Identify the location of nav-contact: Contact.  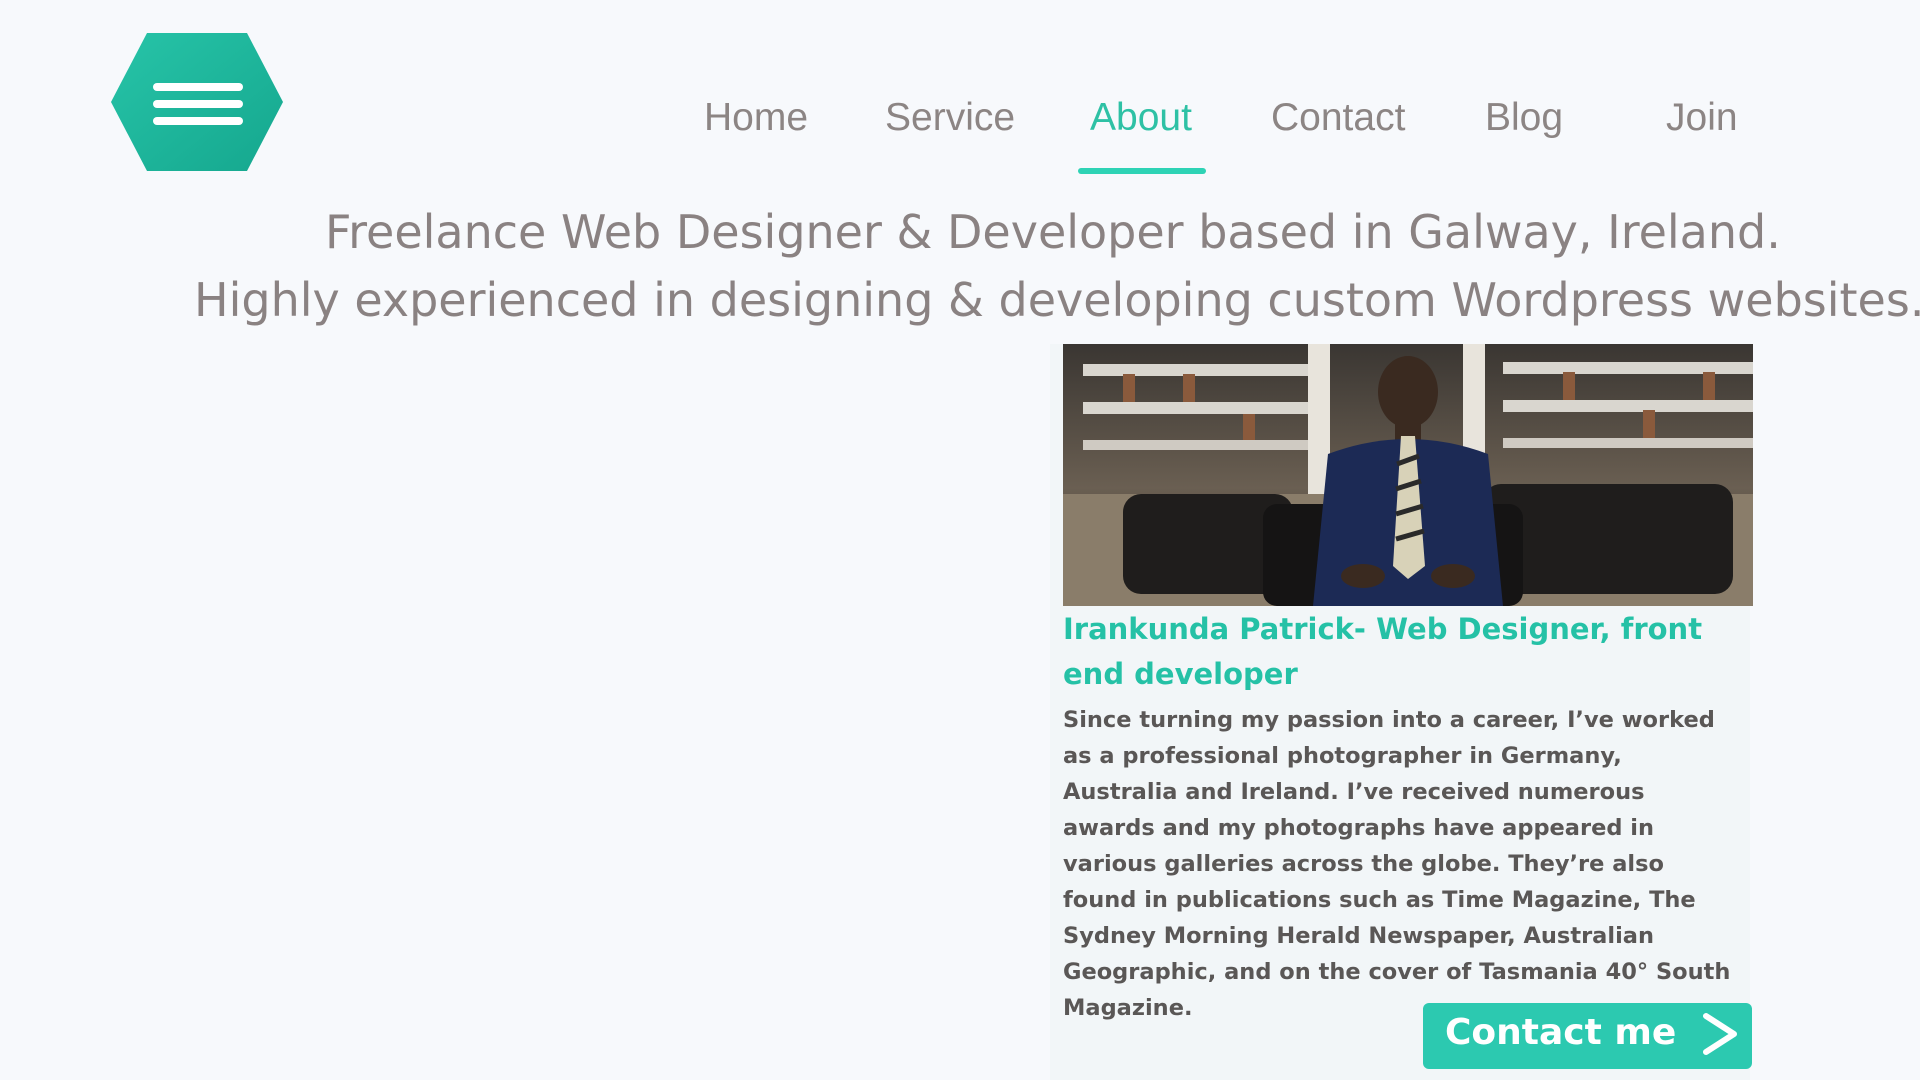
(1338, 118).